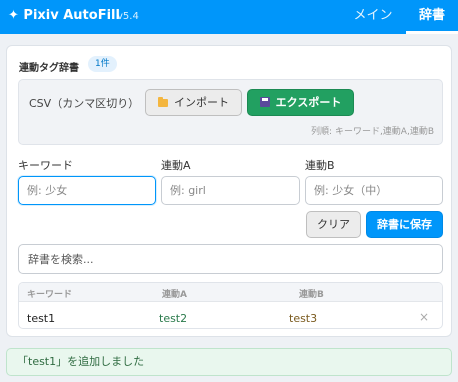 This screenshot has width=458, height=382. I want to click on export-button: エクスポート, so click(300, 102).